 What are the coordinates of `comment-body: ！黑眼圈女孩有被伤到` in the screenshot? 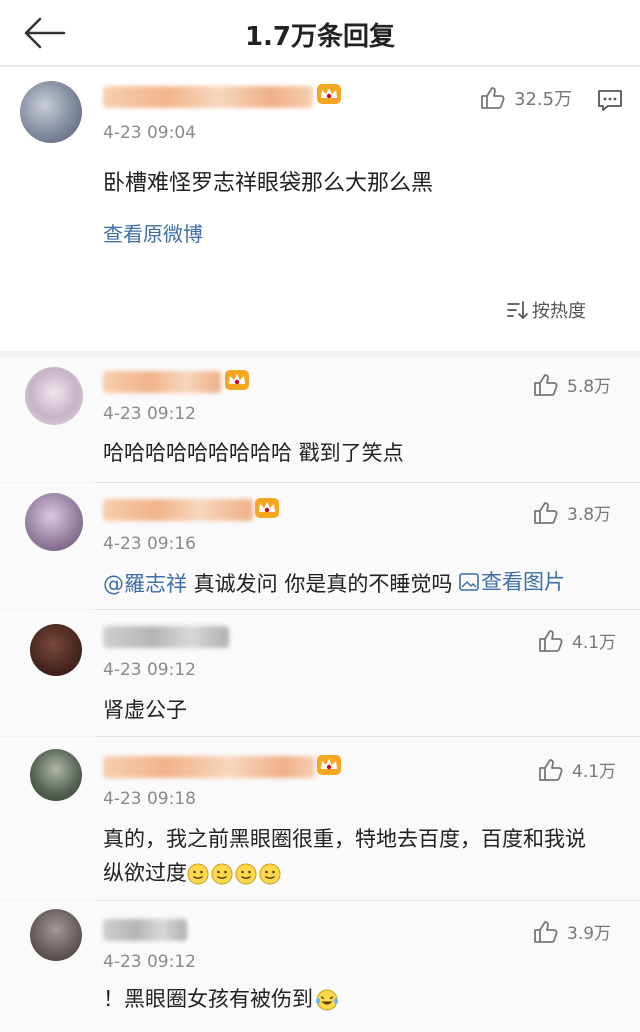 It's located at (208, 999).